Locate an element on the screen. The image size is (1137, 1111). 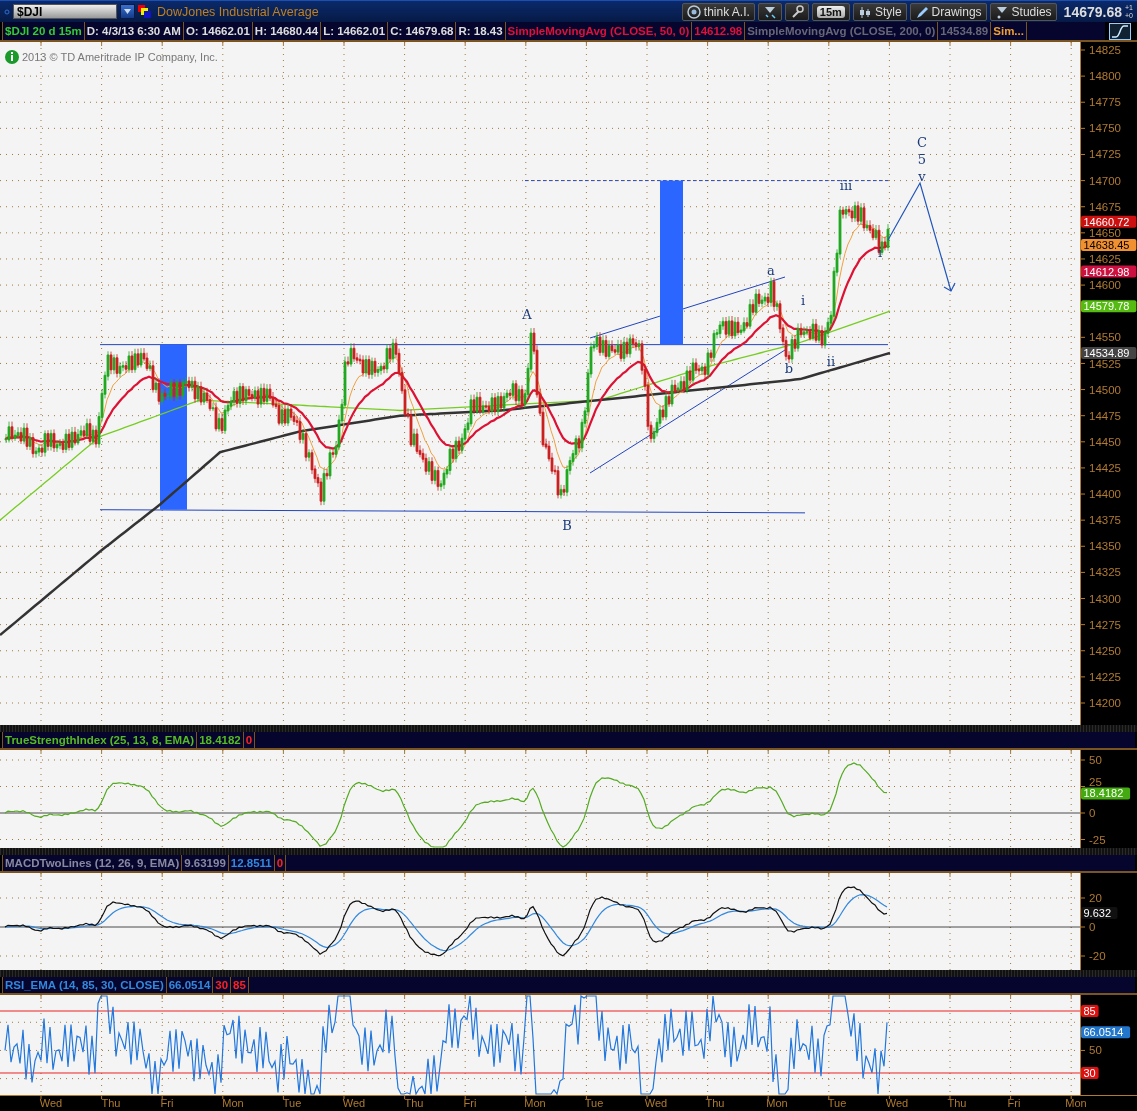
legend-item: SimpleMovingAvg (CLOSE, 200, 0) is located at coordinates (842, 31).